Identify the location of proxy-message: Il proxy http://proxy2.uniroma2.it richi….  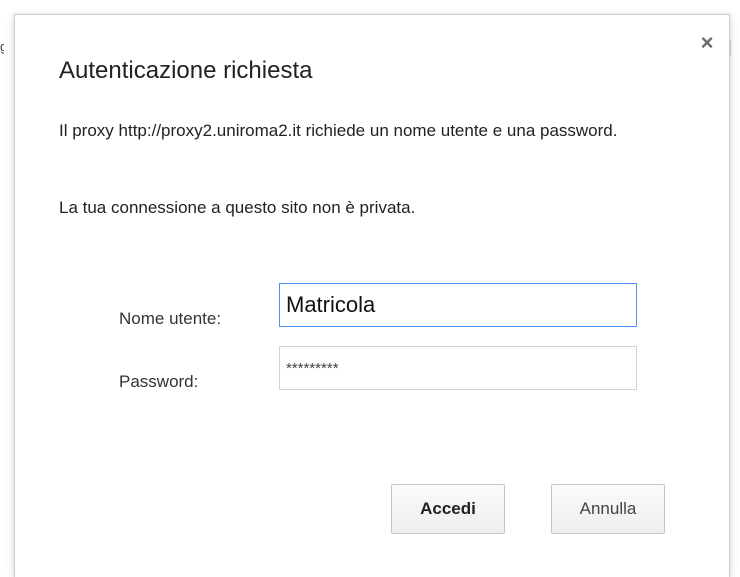
(338, 130).